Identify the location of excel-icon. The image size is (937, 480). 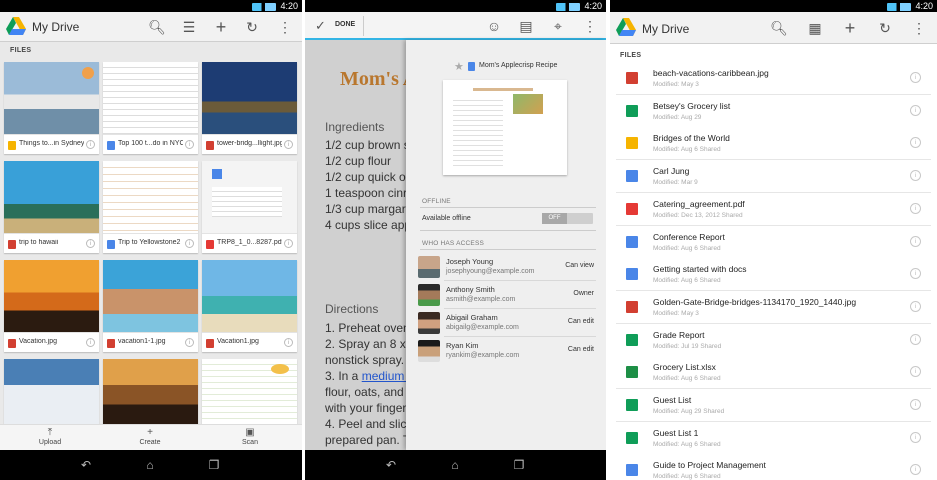
(632, 372).